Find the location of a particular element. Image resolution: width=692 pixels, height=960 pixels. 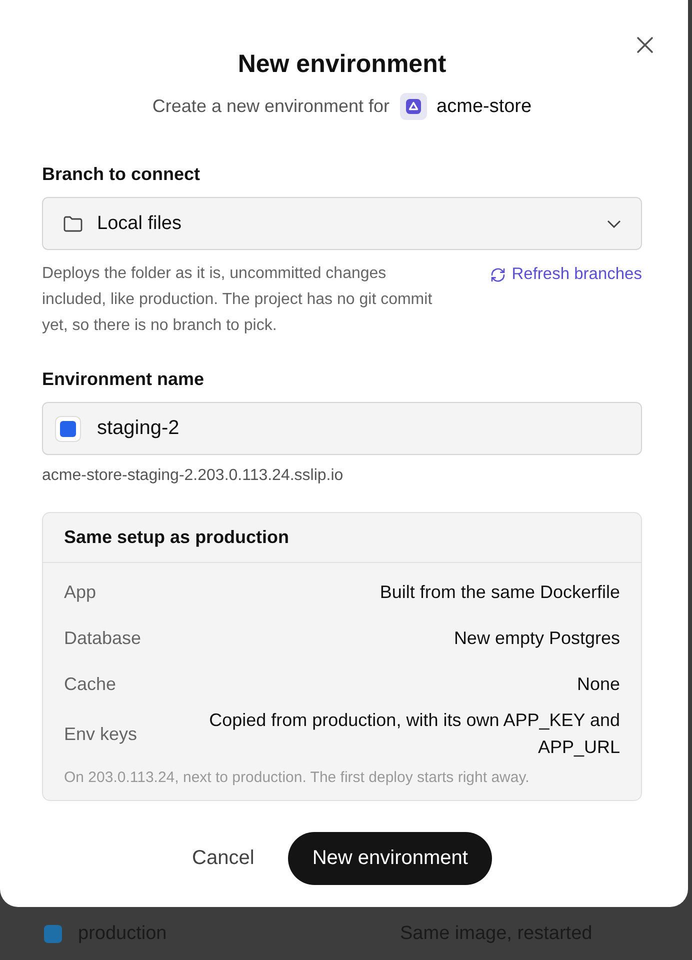

project-name: acme-store is located at coordinates (484, 107).